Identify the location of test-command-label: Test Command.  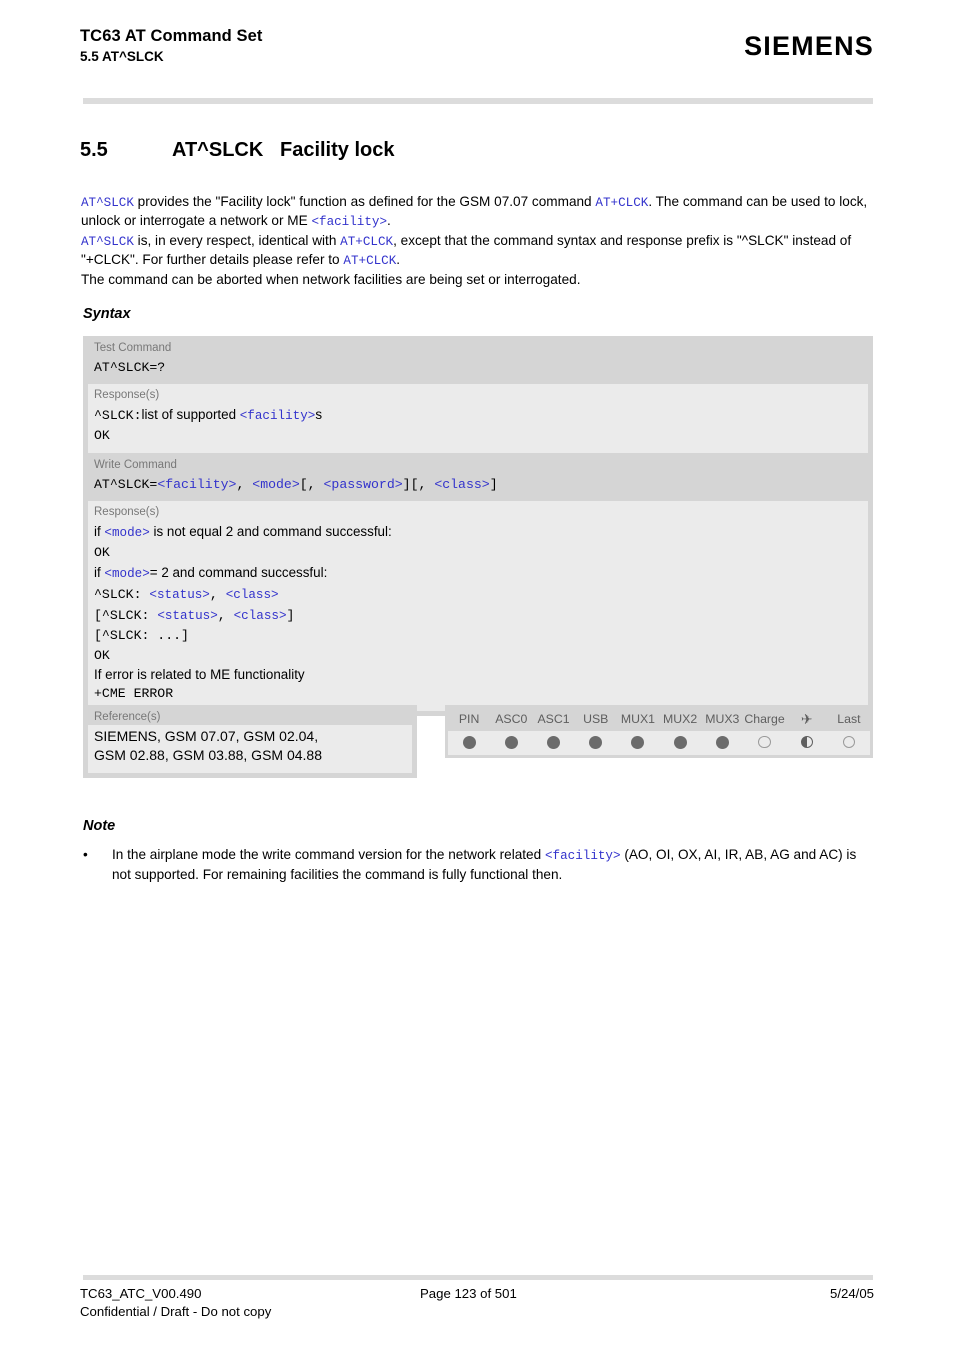
(133, 348).